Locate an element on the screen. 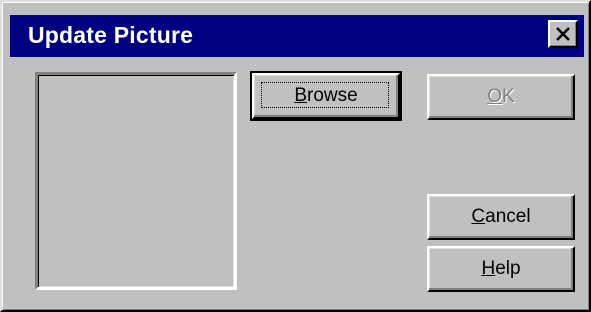 The width and height of the screenshot is (591, 312). cancel-button-label: Cancel is located at coordinates (501, 216).